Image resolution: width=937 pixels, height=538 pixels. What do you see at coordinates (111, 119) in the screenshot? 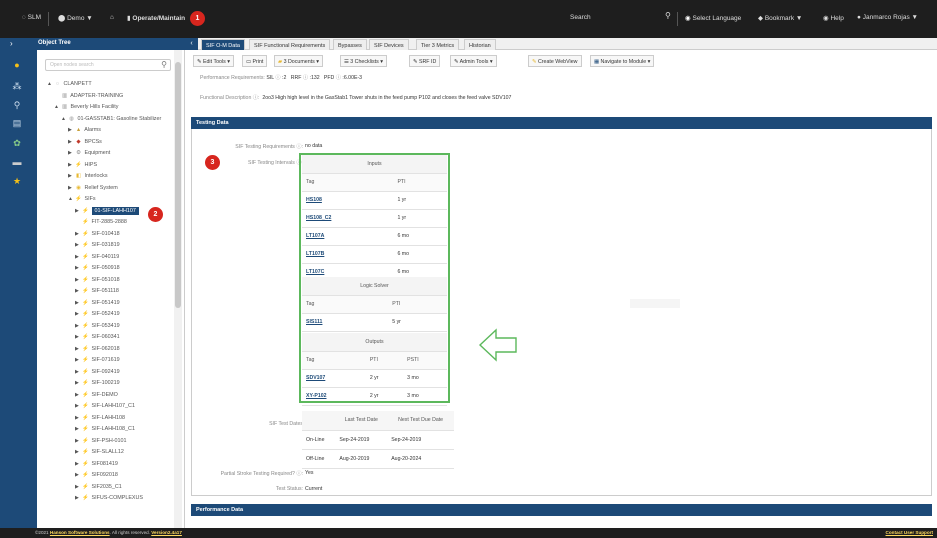
I see `tree-node: ▲ ◍ 01-GASSTAB1: Gasoline Stabilizer` at bounding box center [111, 119].